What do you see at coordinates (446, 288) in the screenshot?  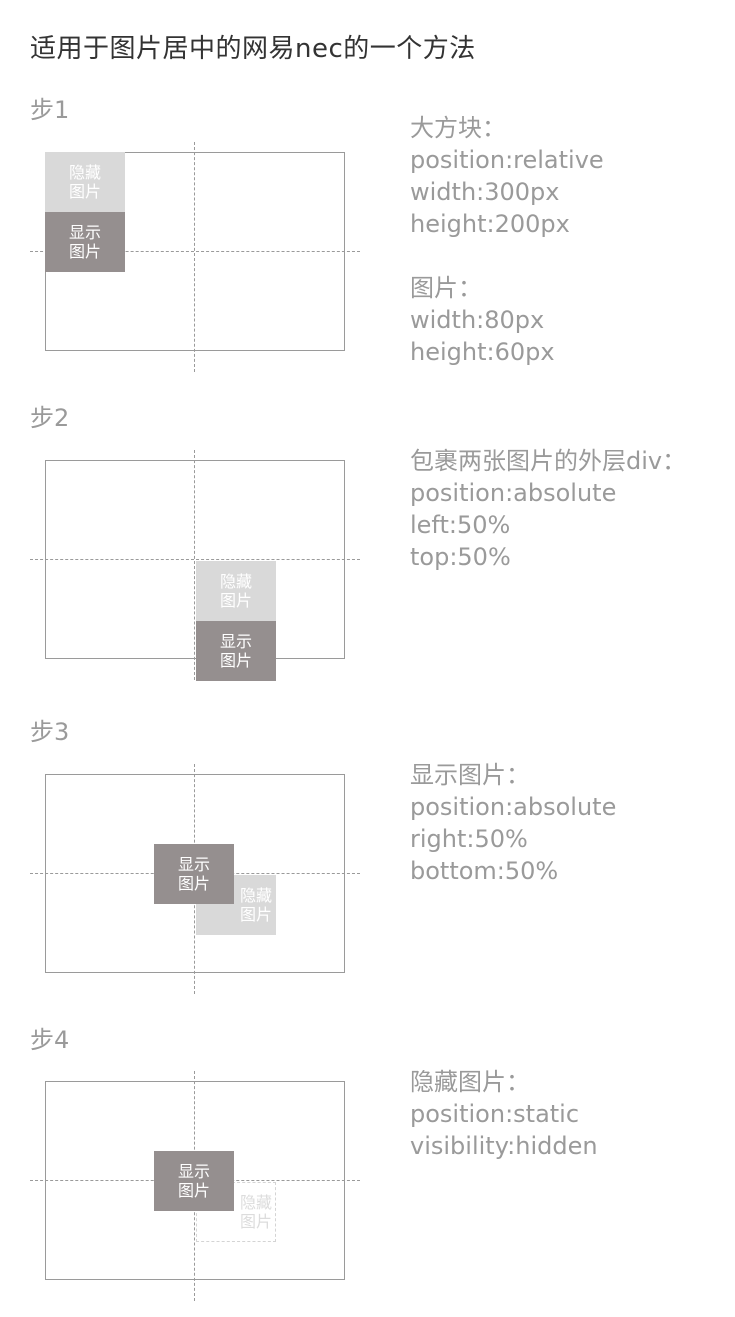 I see `note-header: 图片：` at bounding box center [446, 288].